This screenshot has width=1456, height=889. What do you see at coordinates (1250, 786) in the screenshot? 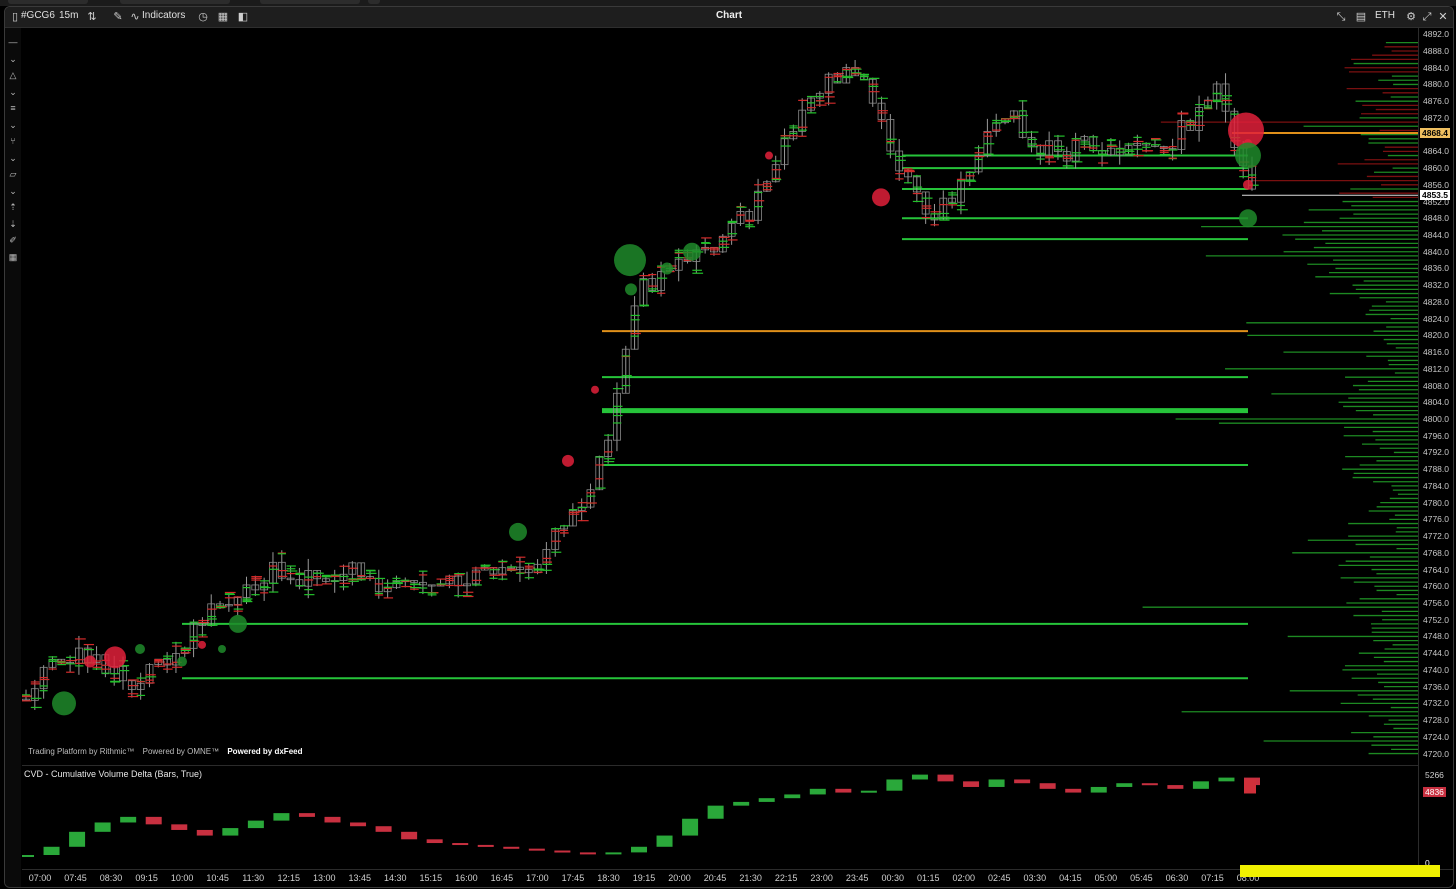
I see `cvd-last-bar` at bounding box center [1250, 786].